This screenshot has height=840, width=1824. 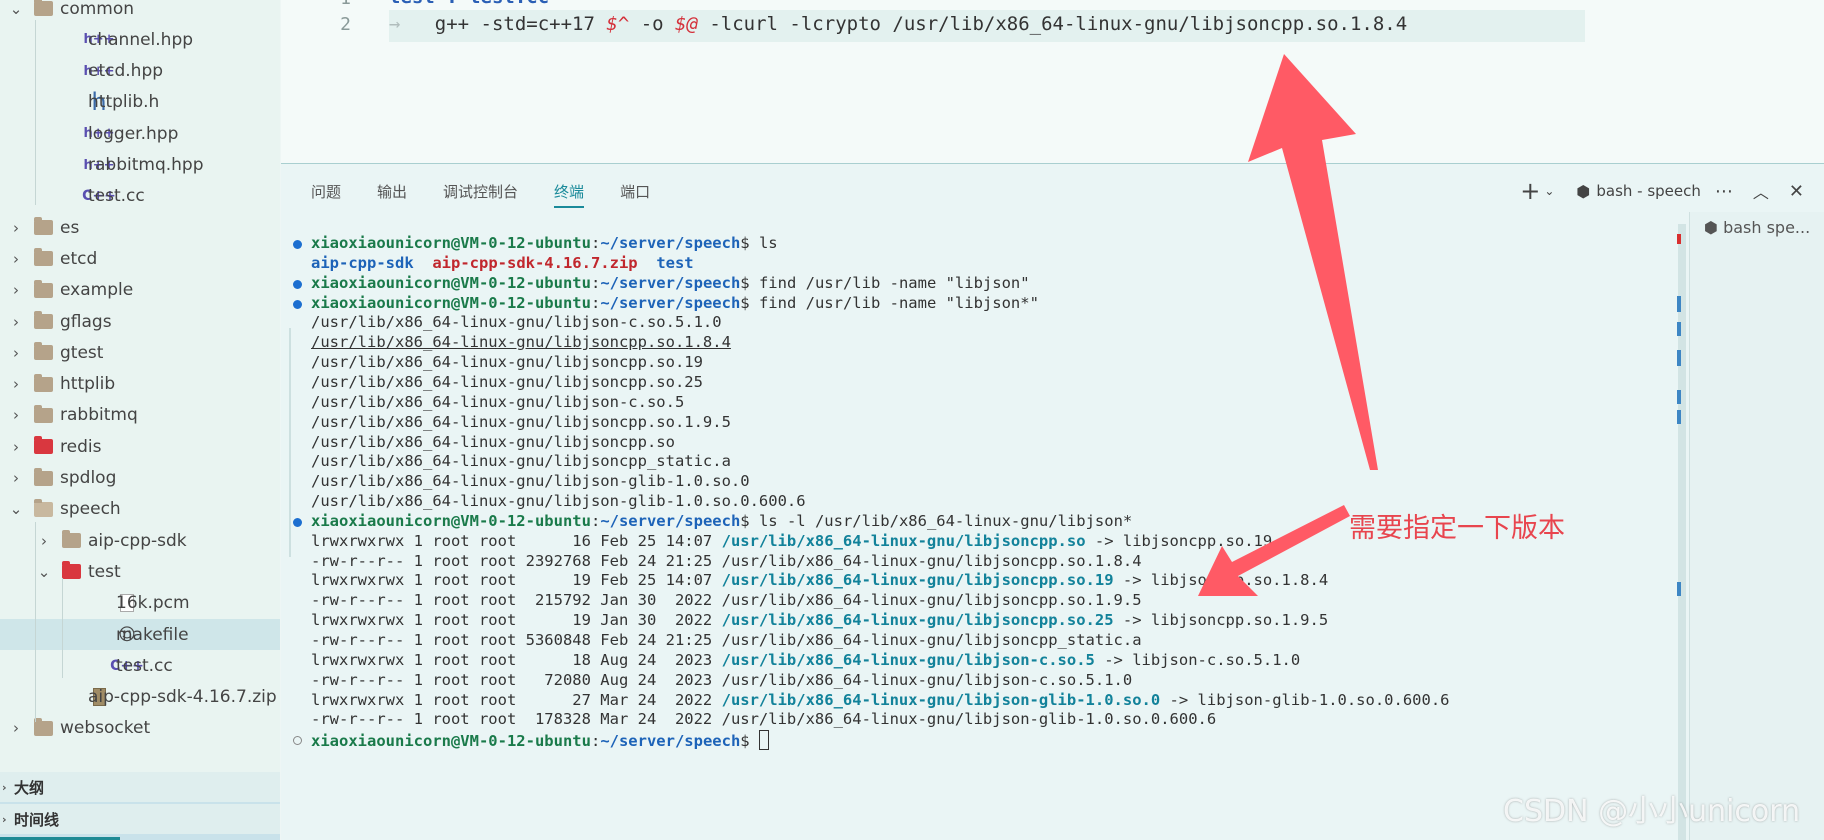 I want to click on tree-item-label: aip-cpp-sdk-4.16.7.zip, so click(x=182, y=697).